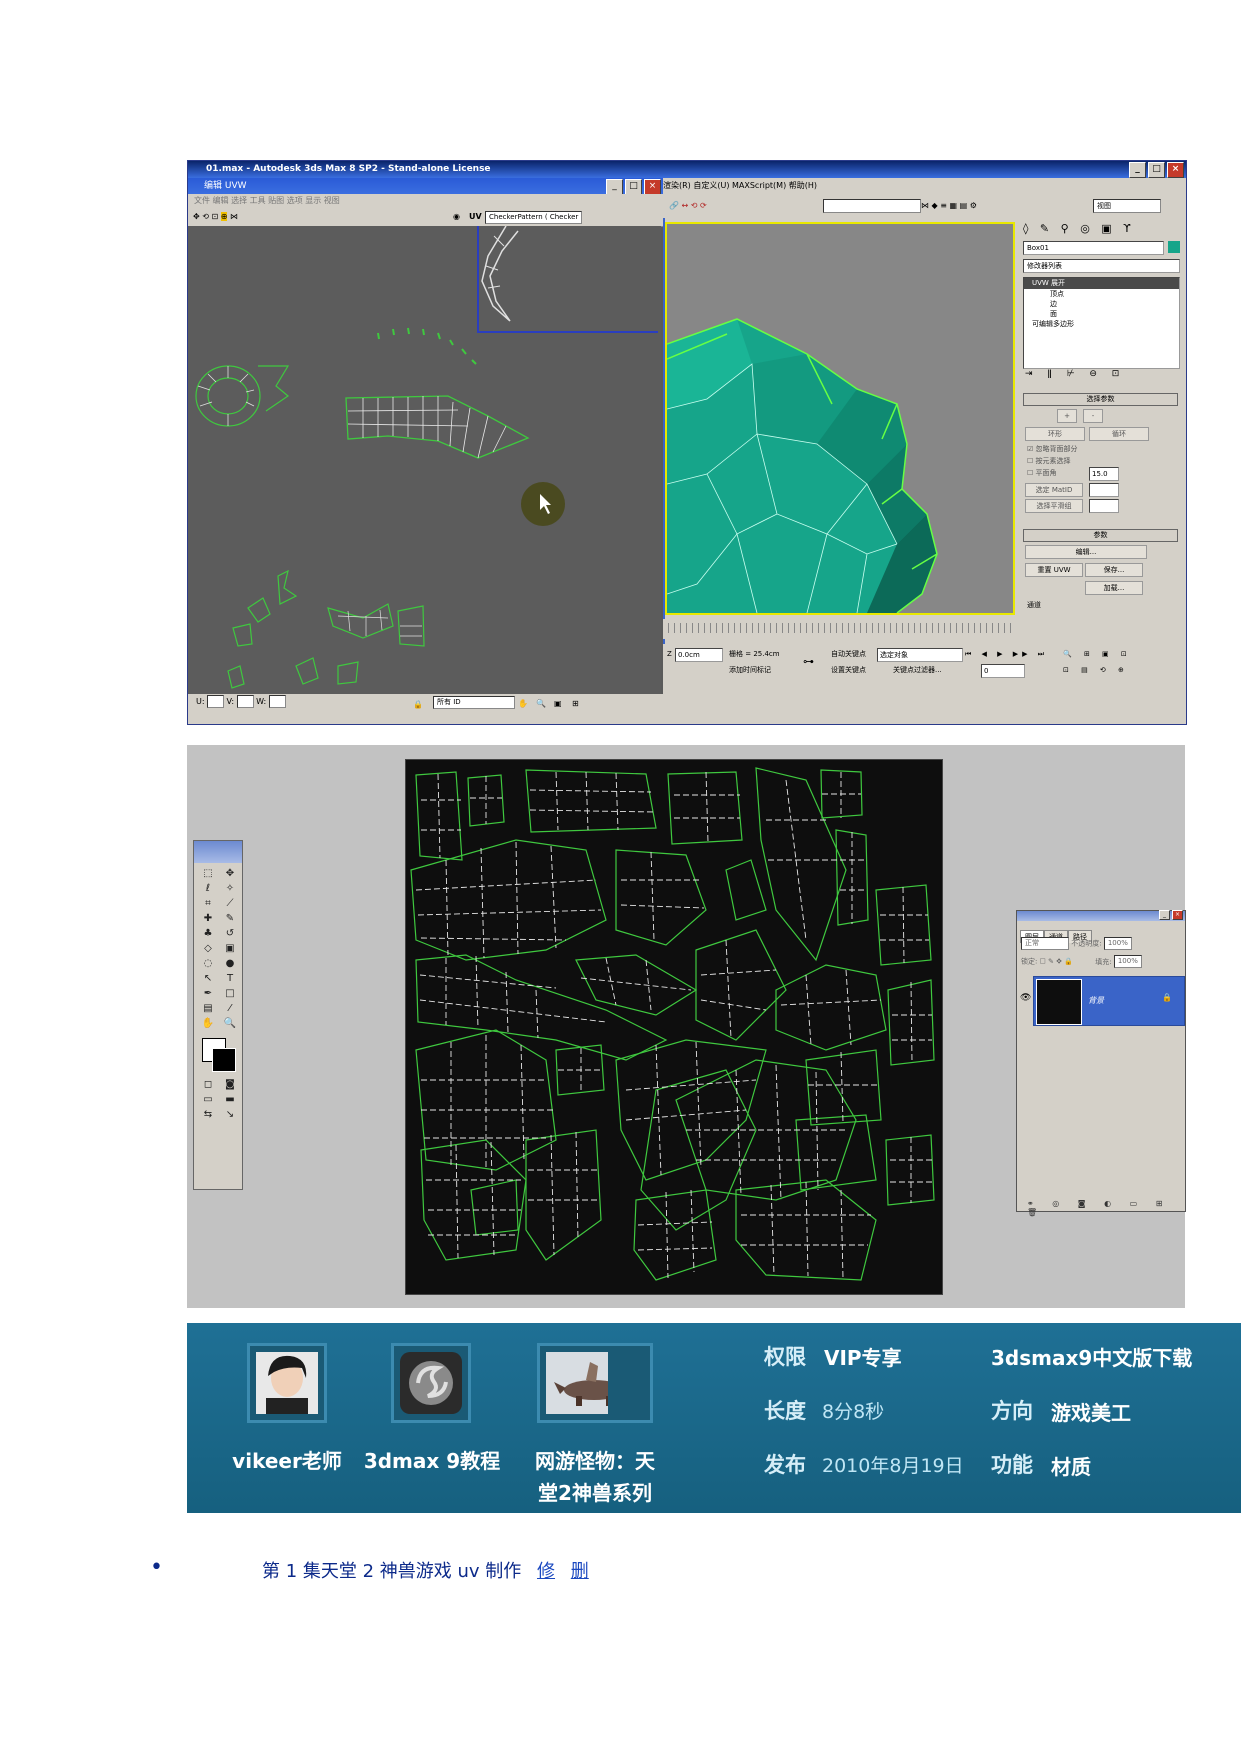  What do you see at coordinates (1101, 294) in the screenshot?
I see `stack-item-vertex: 顶点` at bounding box center [1101, 294].